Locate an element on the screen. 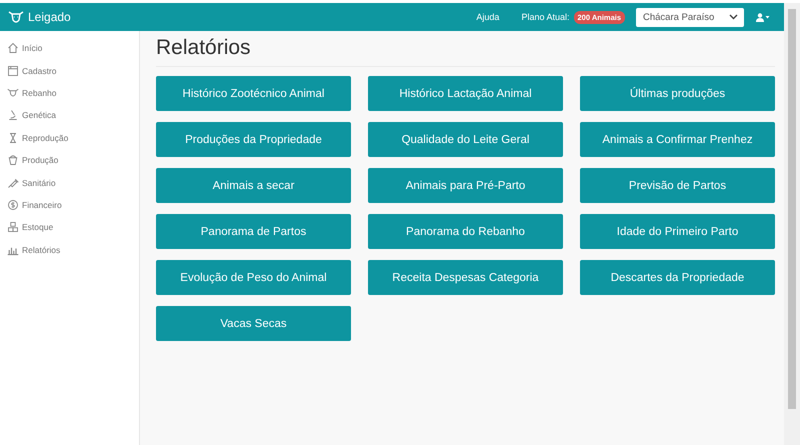 This screenshot has height=445, width=800. sidebar-item: Cadastro is located at coordinates (69, 70).